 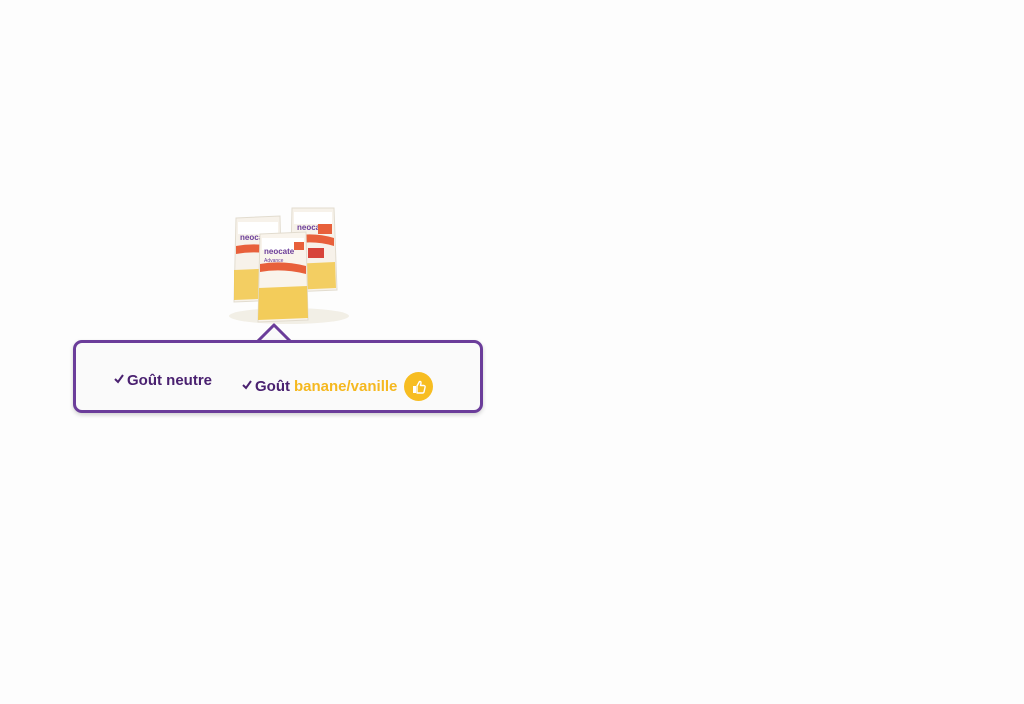 I want to click on flavor-option-label: Goût neutre, so click(x=169, y=380).